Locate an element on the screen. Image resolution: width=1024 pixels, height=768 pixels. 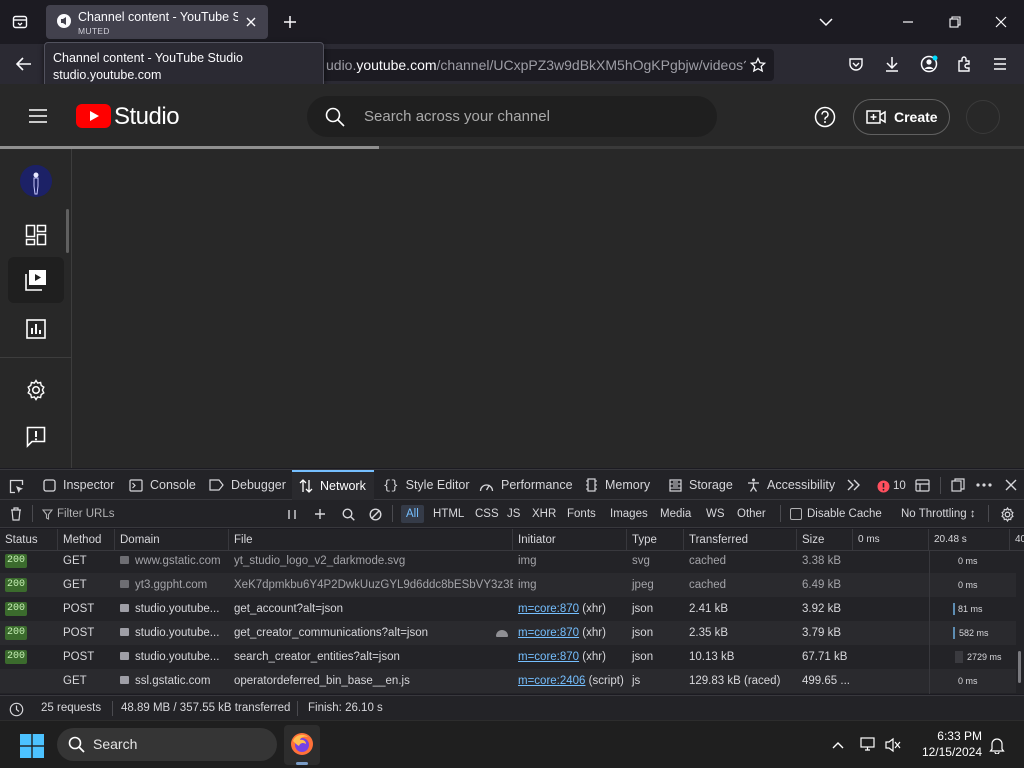
filter-type-ws: WS is located at coordinates (715, 514).